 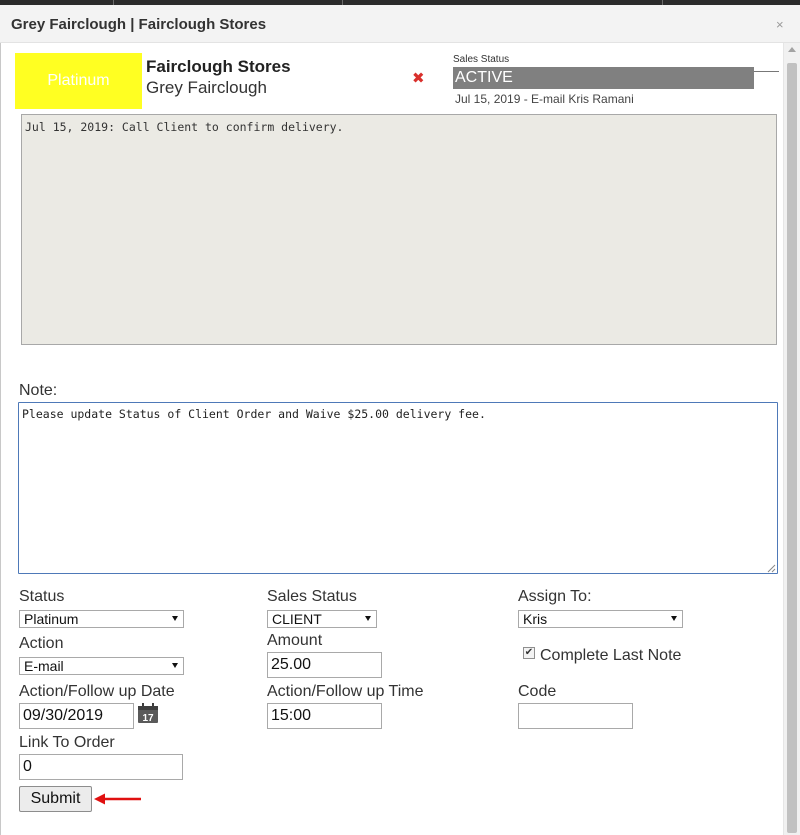 What do you see at coordinates (481, 59) in the screenshot?
I see `sales-status-caption: Sales Status` at bounding box center [481, 59].